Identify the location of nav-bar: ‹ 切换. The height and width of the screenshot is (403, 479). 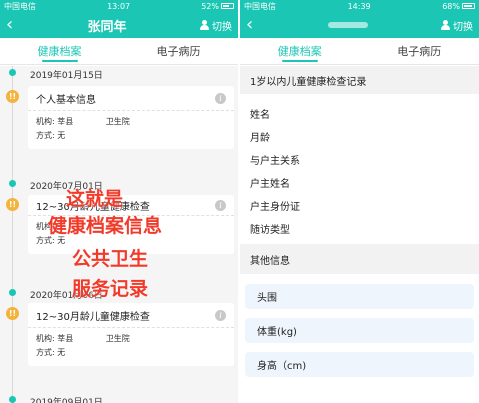
(359, 25).